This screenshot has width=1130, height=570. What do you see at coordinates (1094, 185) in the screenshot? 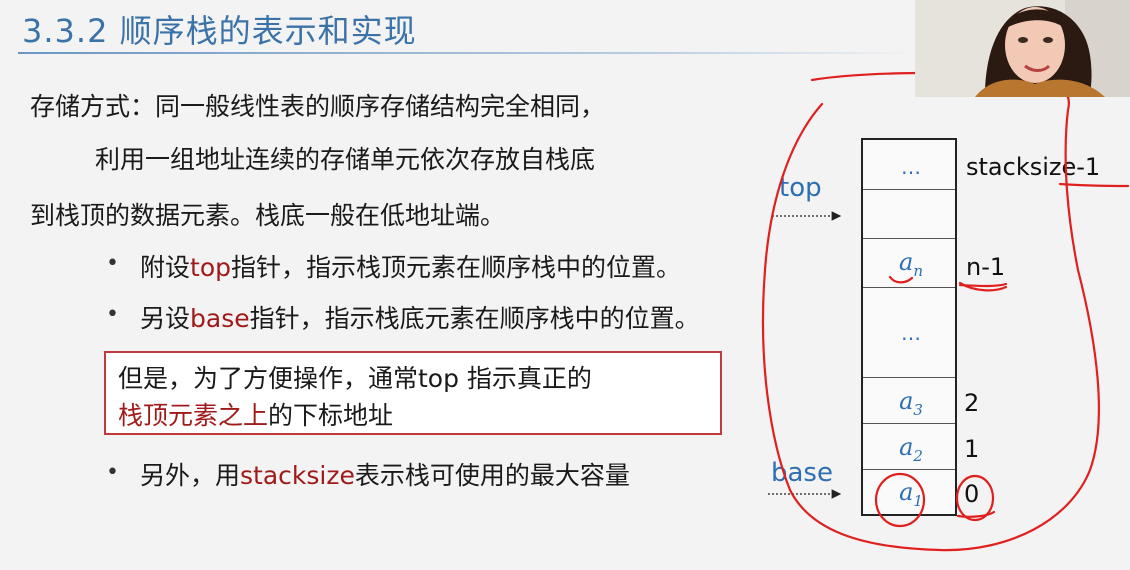
I see `underline-stacksize` at bounding box center [1094, 185].